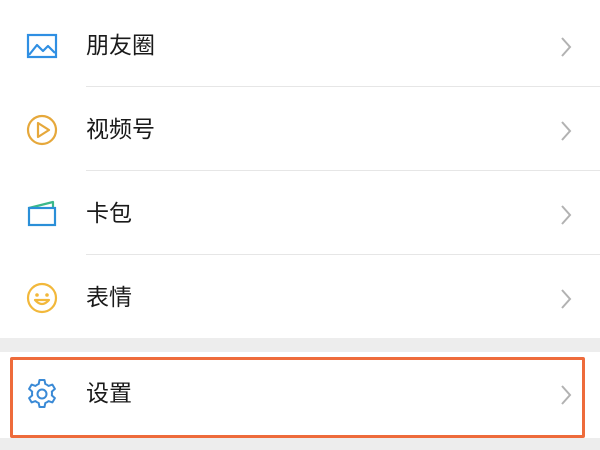 This screenshot has height=450, width=600. What do you see at coordinates (300, 444) in the screenshot?
I see `bottom-spacer` at bounding box center [300, 444].